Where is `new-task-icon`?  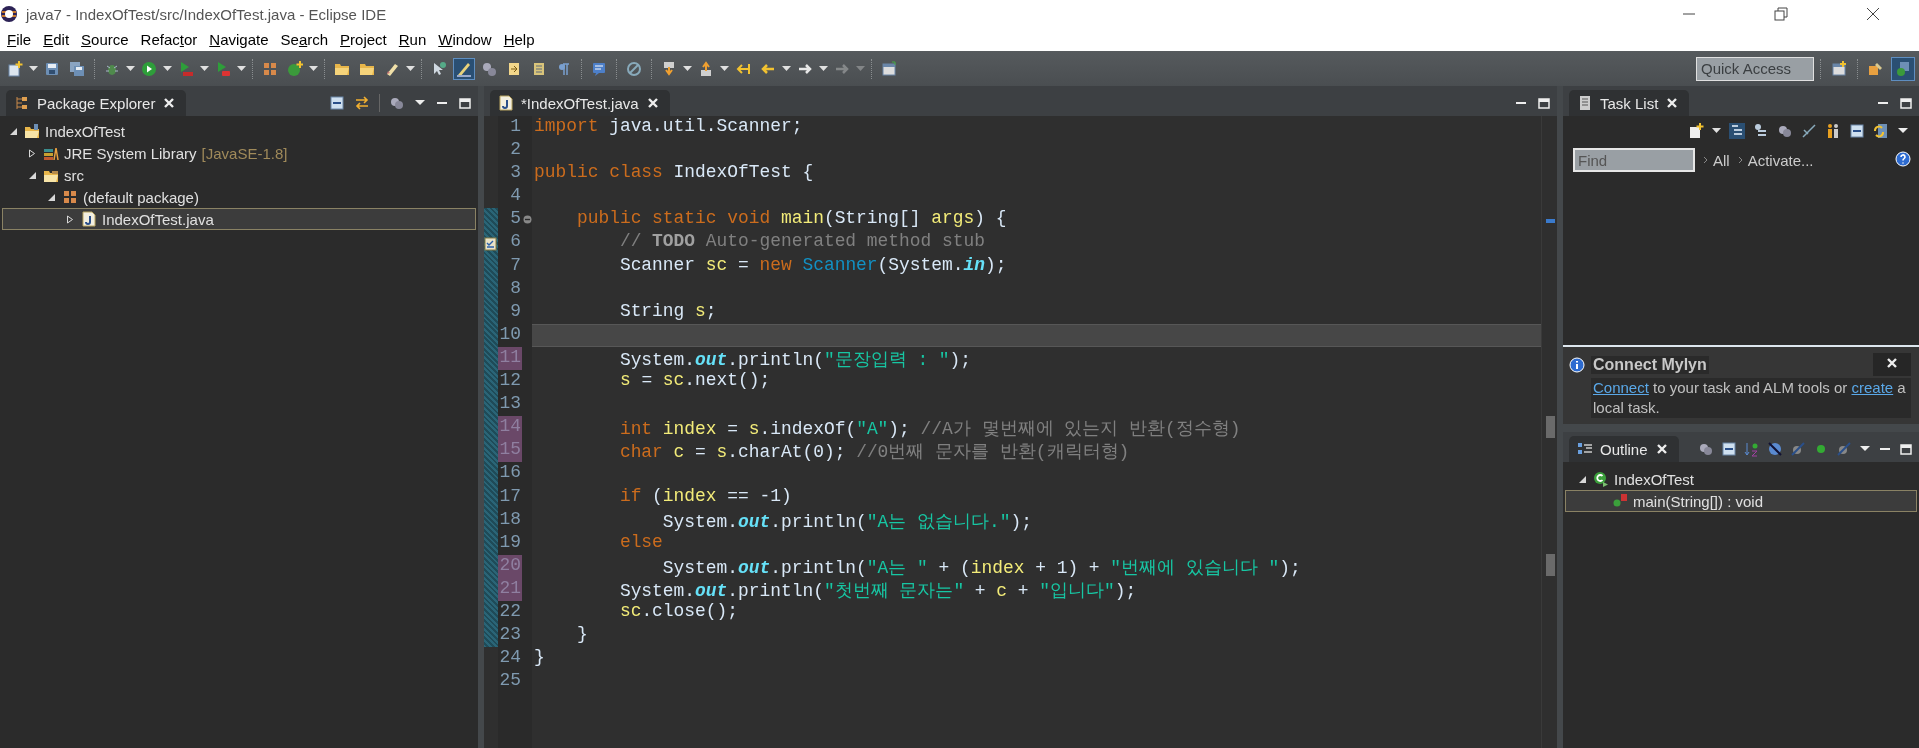 new-task-icon is located at coordinates (1696, 131).